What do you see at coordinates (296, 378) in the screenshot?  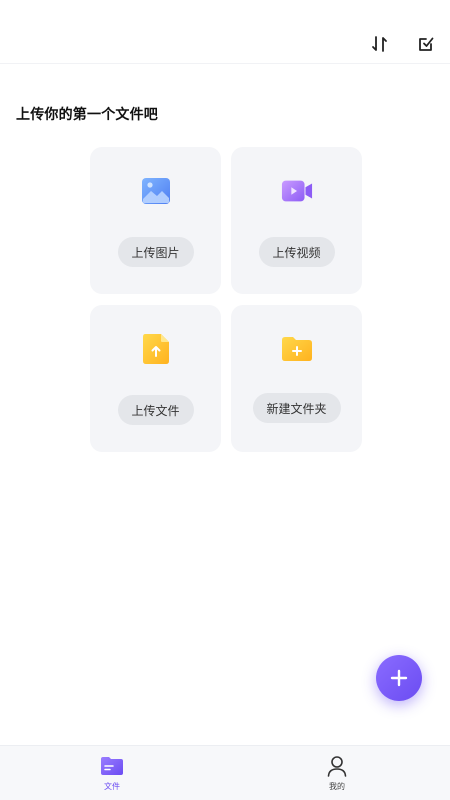 I see `new-folder-card: 新建文件夹` at bounding box center [296, 378].